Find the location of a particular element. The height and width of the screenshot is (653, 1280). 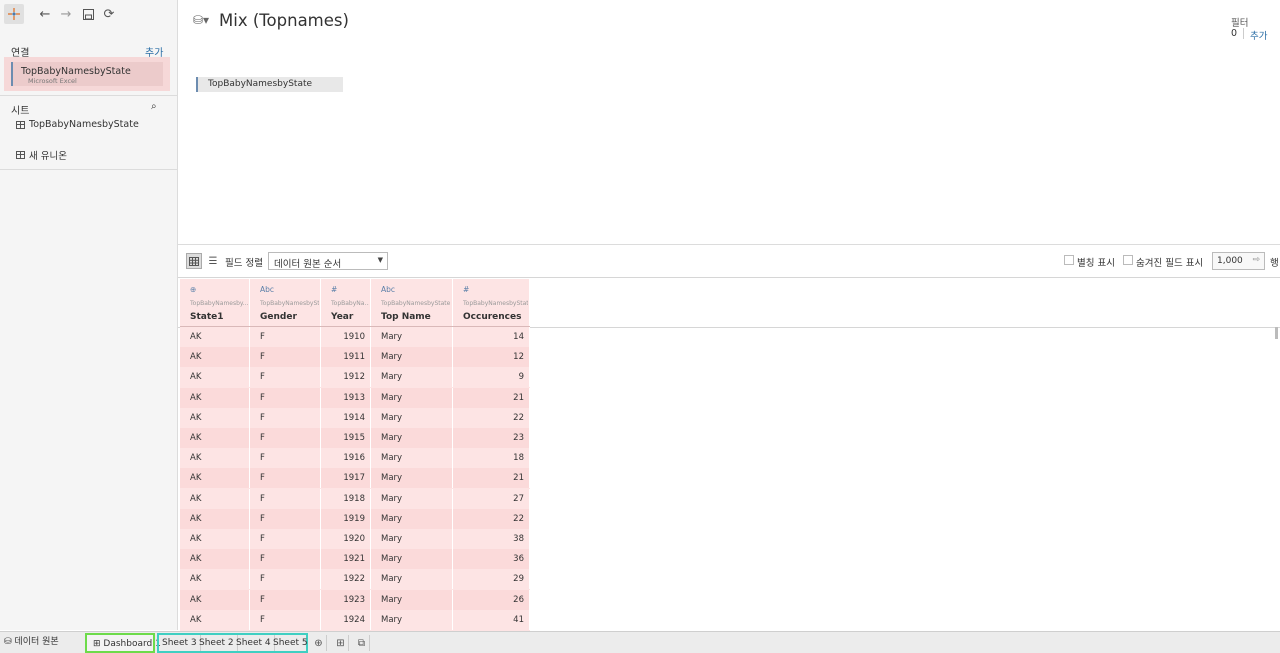

table-row: AK F 1922 Mary 29 is located at coordinates (355, 579).